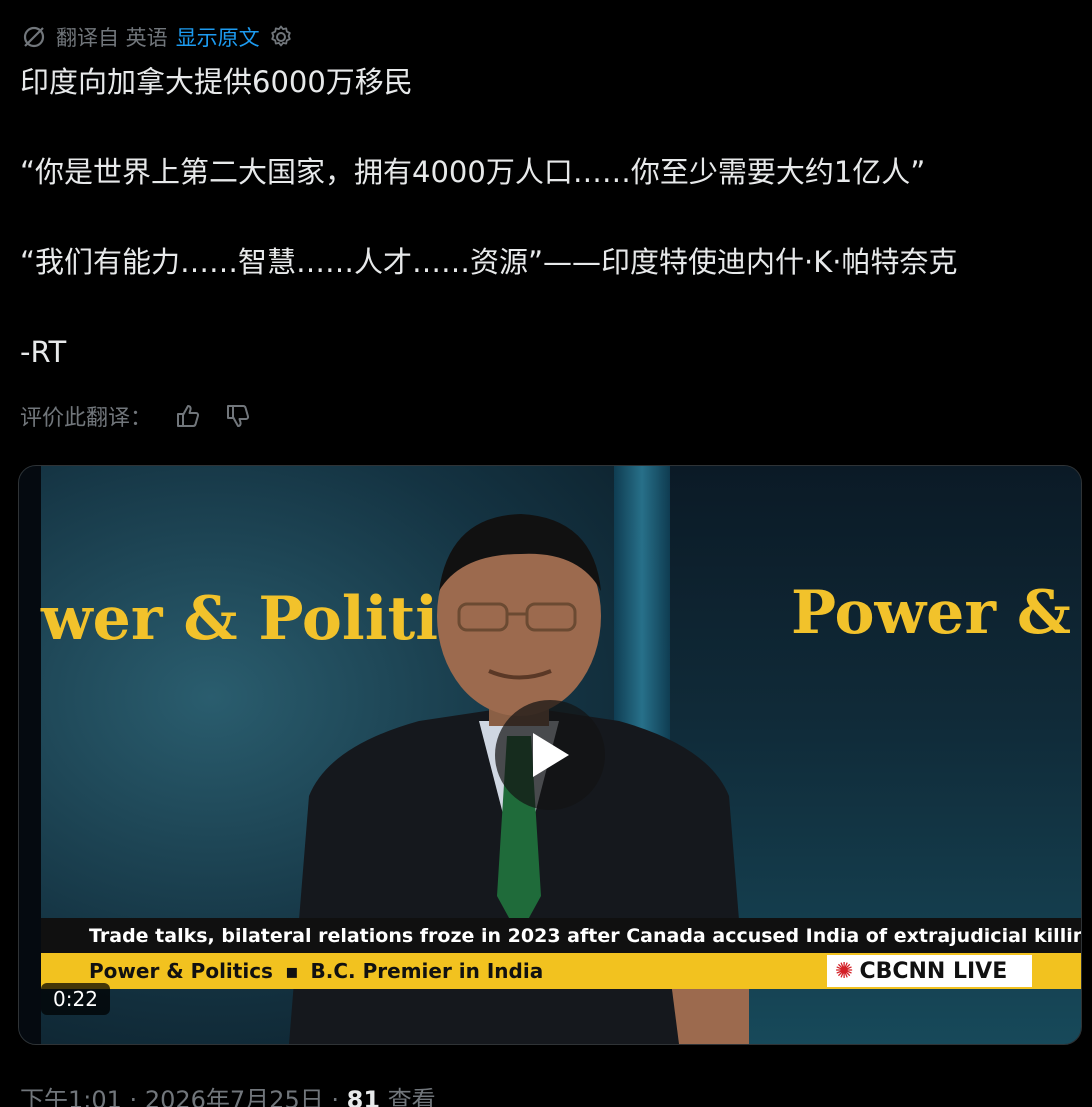  What do you see at coordinates (75, 999) in the screenshot?
I see `video-duration: 0:22` at bounding box center [75, 999].